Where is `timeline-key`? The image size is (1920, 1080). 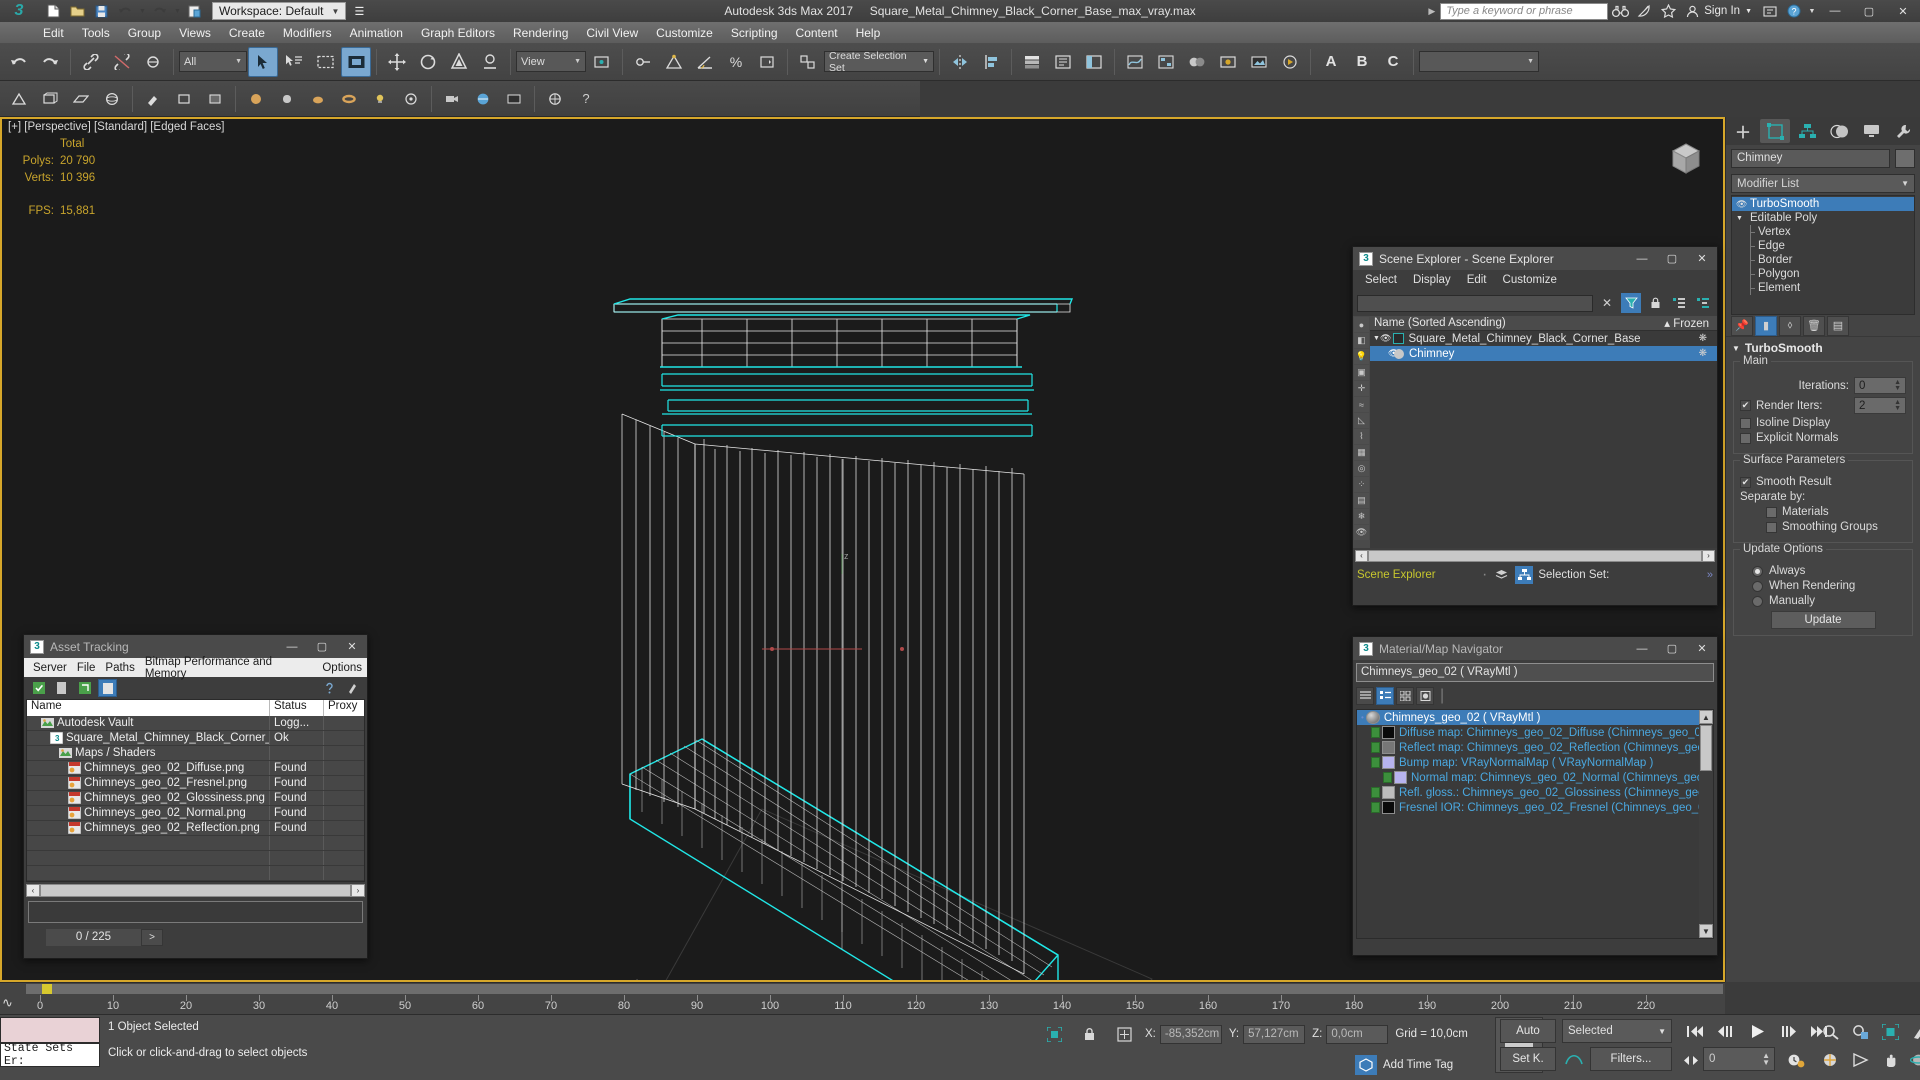 timeline-key is located at coordinates (47, 989).